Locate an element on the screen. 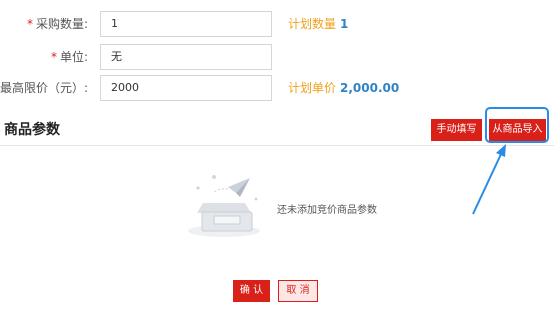 This screenshot has height=315, width=554. empty-state-text: 还未添加竞价商品参数 is located at coordinates (327, 210).